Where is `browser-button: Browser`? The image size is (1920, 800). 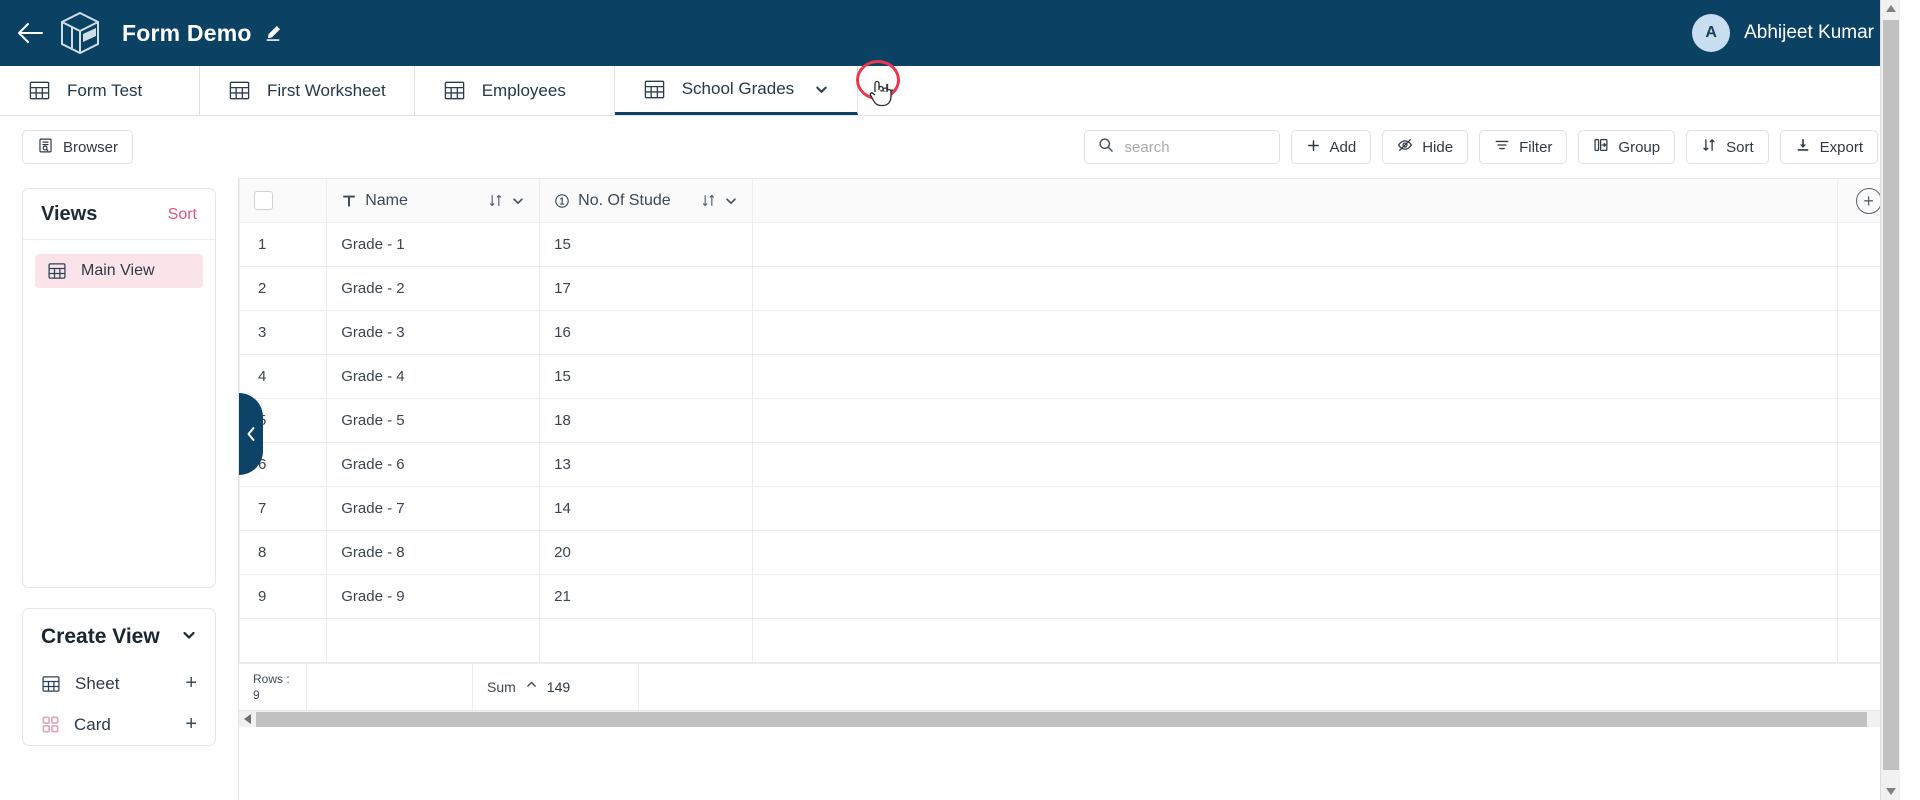 browser-button: Browser is located at coordinates (78, 147).